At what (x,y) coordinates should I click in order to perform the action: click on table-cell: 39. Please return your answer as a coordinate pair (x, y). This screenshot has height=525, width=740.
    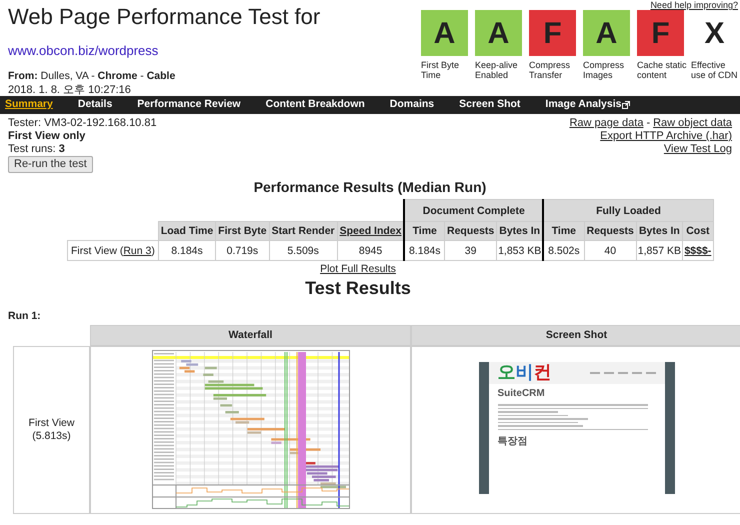
    Looking at the image, I should click on (470, 250).